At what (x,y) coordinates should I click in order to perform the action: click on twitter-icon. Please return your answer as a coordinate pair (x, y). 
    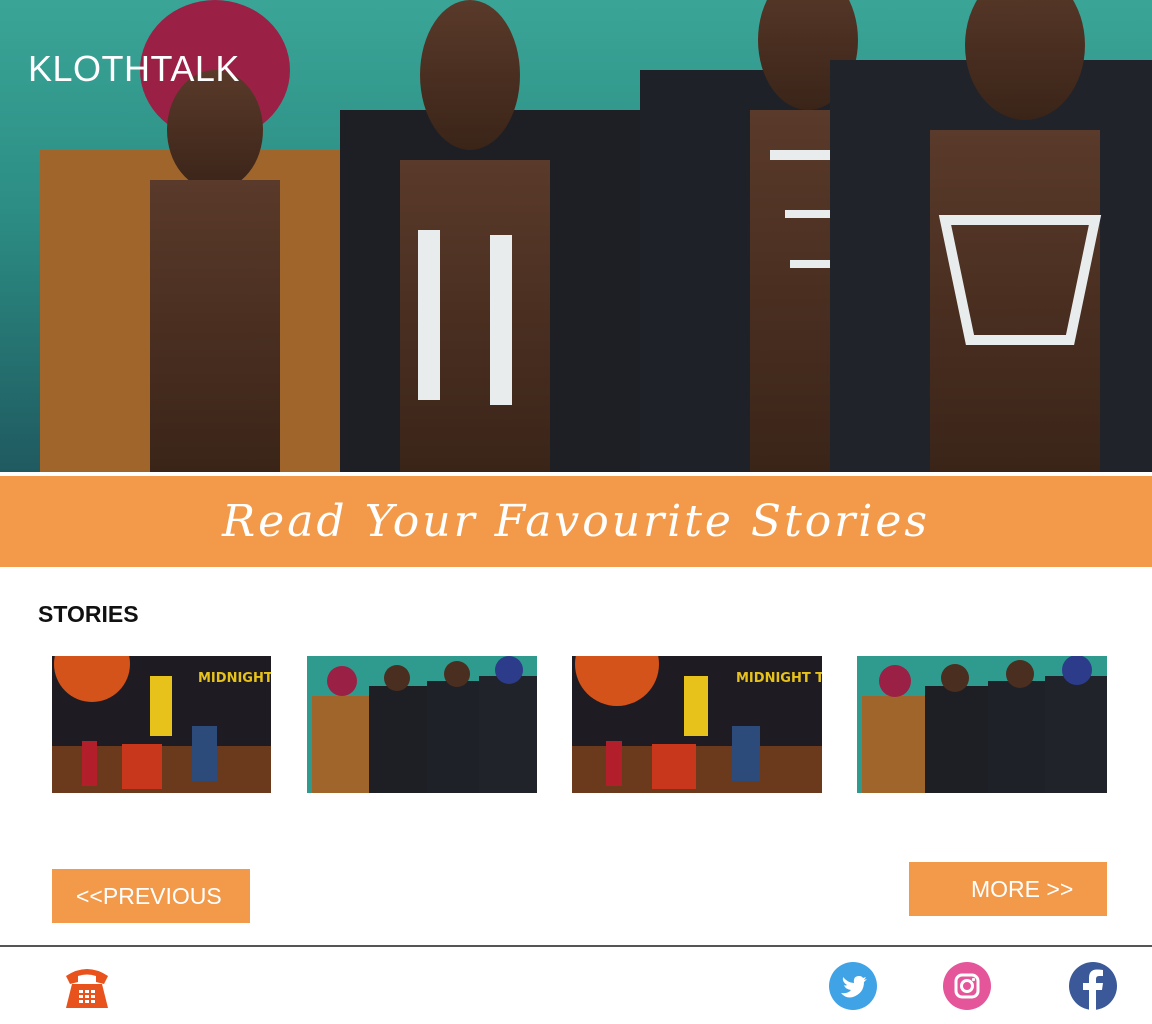
    Looking at the image, I should click on (853, 986).